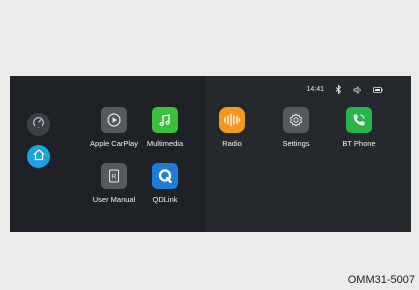 This screenshot has height=290, width=419. Describe the element at coordinates (344, 89) in the screenshot. I see `status-bar: 14:41` at that location.